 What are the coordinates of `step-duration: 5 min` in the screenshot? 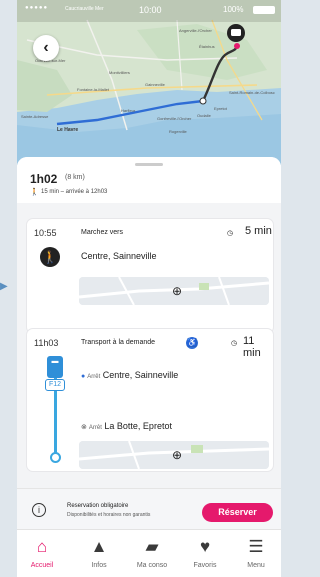 It's located at (258, 231).